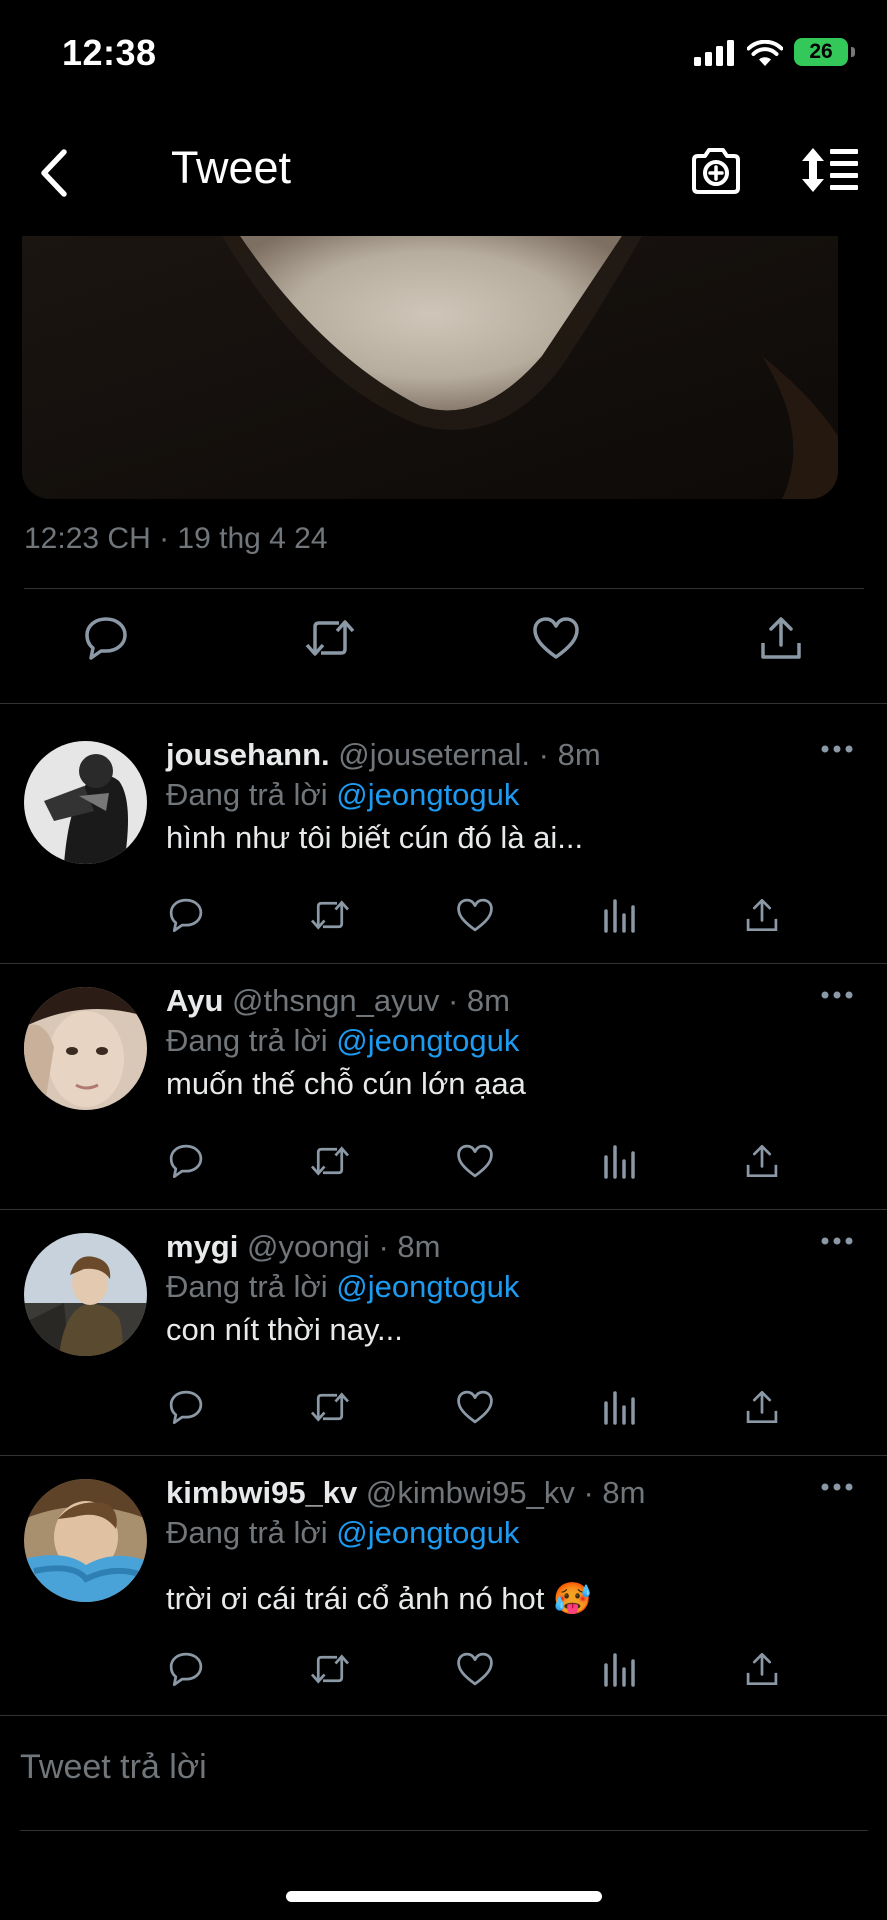 This screenshot has height=1920, width=887. Describe the element at coordinates (231, 167) in the screenshot. I see `page-title: Tweet` at that location.